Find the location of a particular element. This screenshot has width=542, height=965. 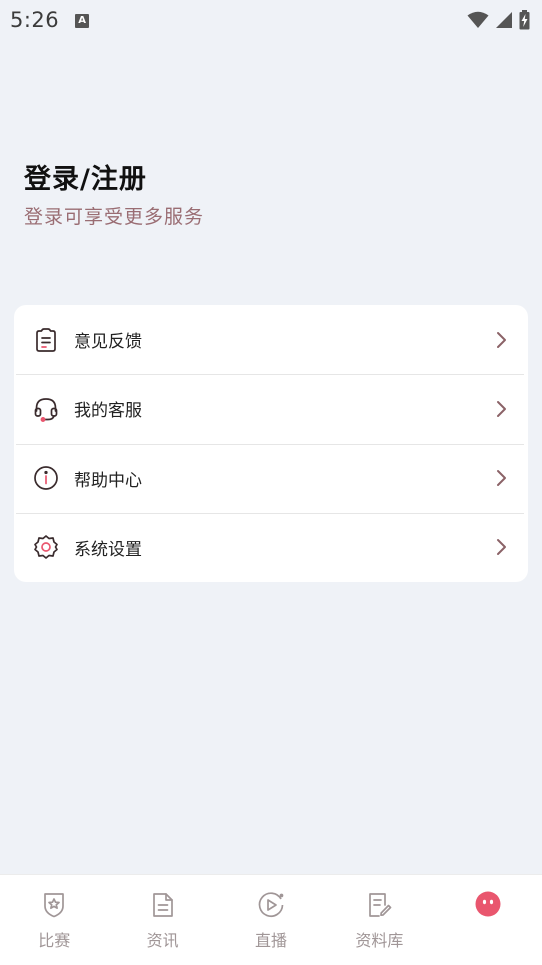

profile-face-icon is located at coordinates (488, 905).